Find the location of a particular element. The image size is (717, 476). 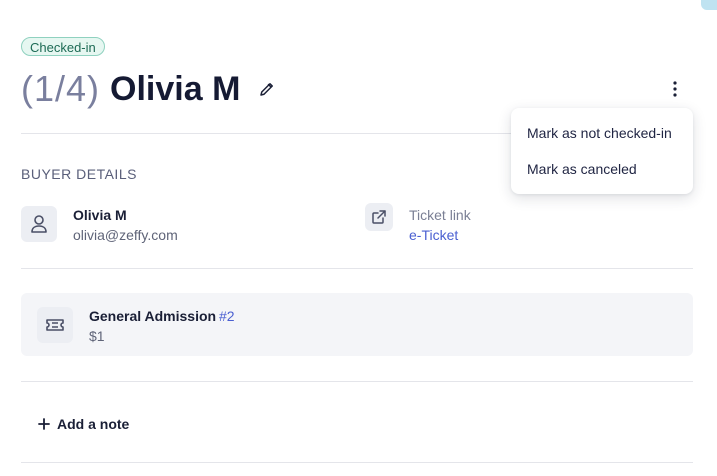

menu-item-mark-canceled: Mark as canceled is located at coordinates (582, 169).